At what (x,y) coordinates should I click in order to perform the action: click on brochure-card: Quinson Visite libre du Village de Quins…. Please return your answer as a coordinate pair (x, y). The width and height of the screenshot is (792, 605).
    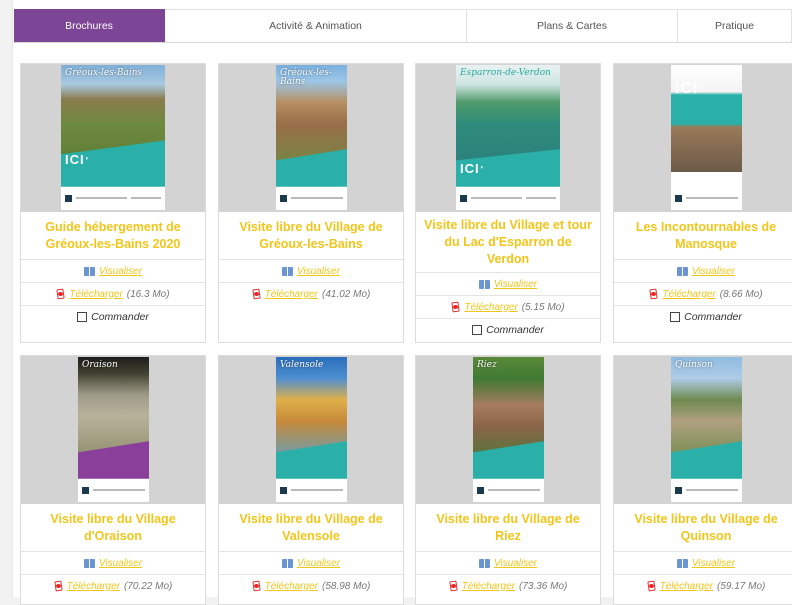
    Looking at the image, I should click on (702, 480).